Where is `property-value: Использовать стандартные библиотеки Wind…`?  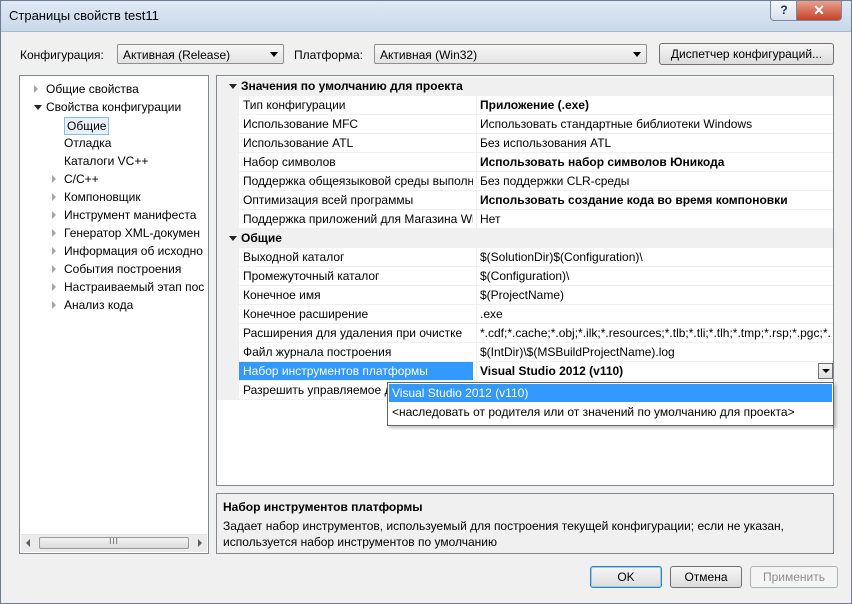 property-value: Использовать стандартные библиотеки Wind… is located at coordinates (655, 124).